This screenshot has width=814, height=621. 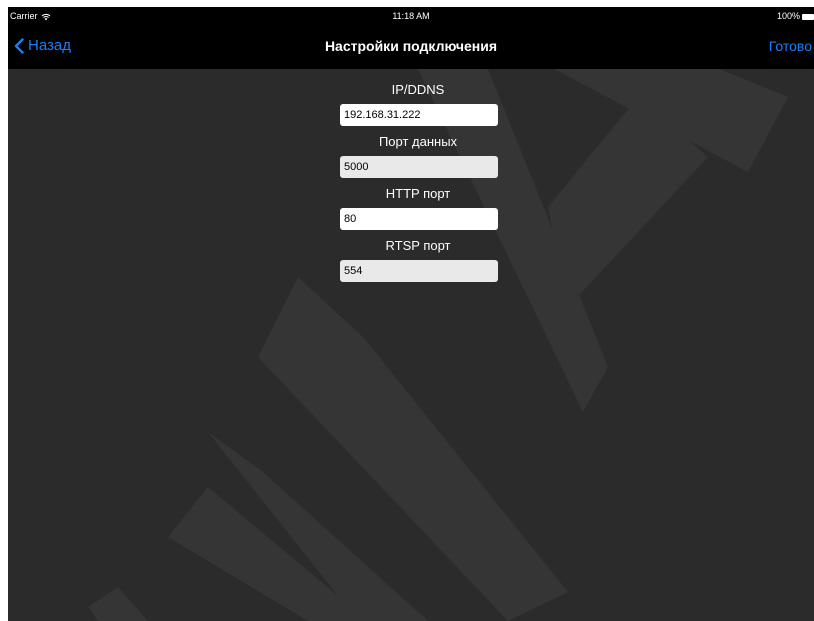 What do you see at coordinates (418, 89) in the screenshot?
I see `ip-ddns-label: IP/DDNS` at bounding box center [418, 89].